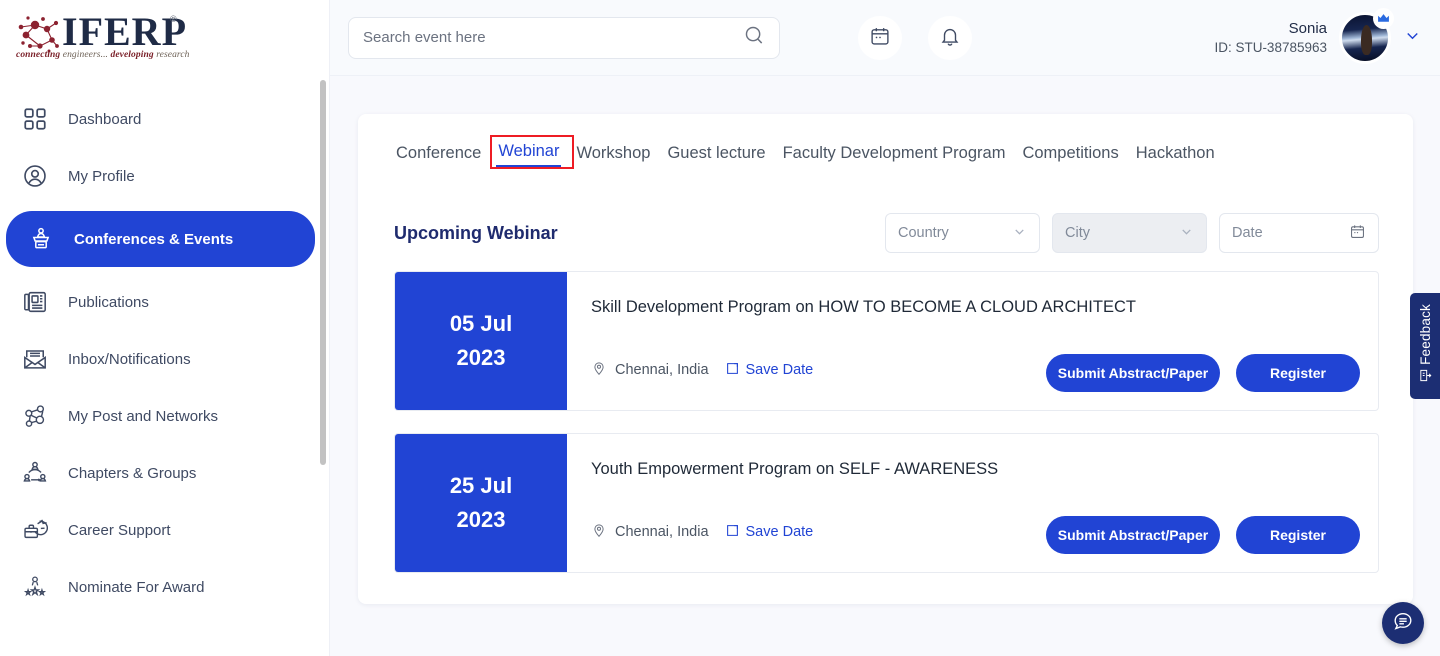 This screenshot has height=656, width=1440. What do you see at coordinates (1425, 378) in the screenshot?
I see `feedback-icon` at bounding box center [1425, 378].